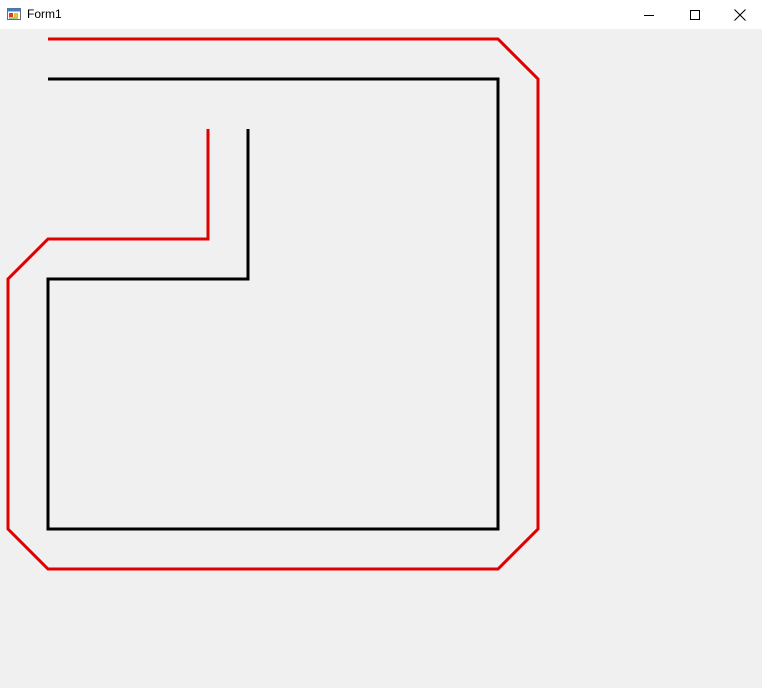  What do you see at coordinates (381, 14) in the screenshot?
I see `title-bar: Form1` at bounding box center [381, 14].